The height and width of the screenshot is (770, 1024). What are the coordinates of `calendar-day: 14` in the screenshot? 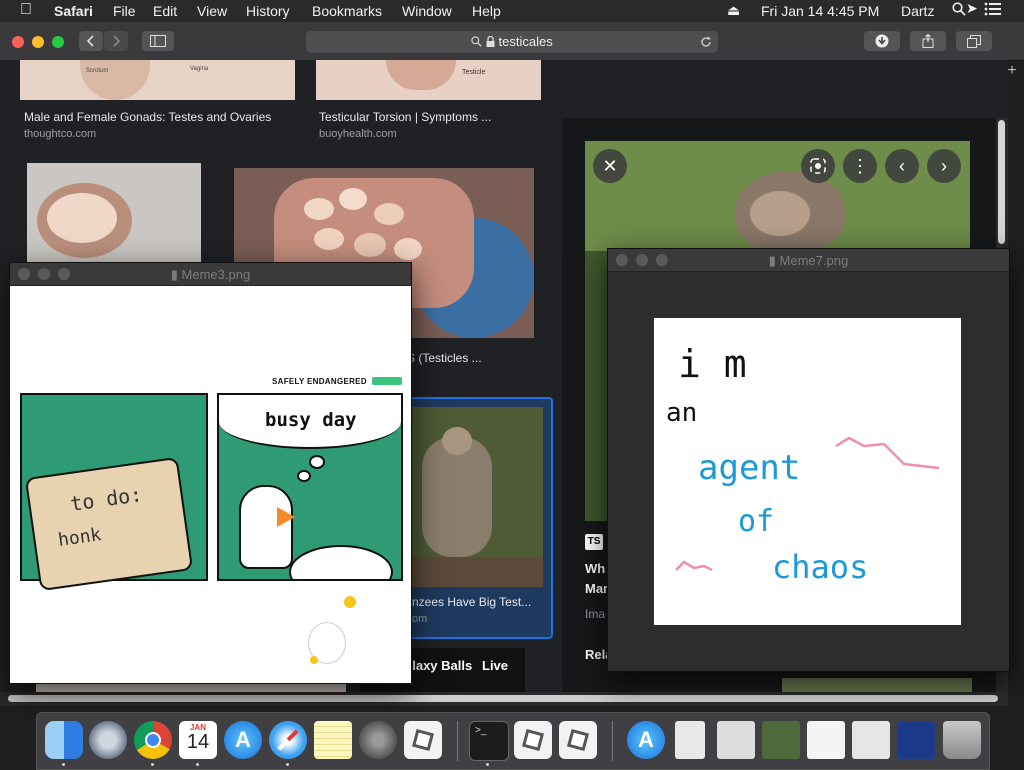 It's located at (198, 742).